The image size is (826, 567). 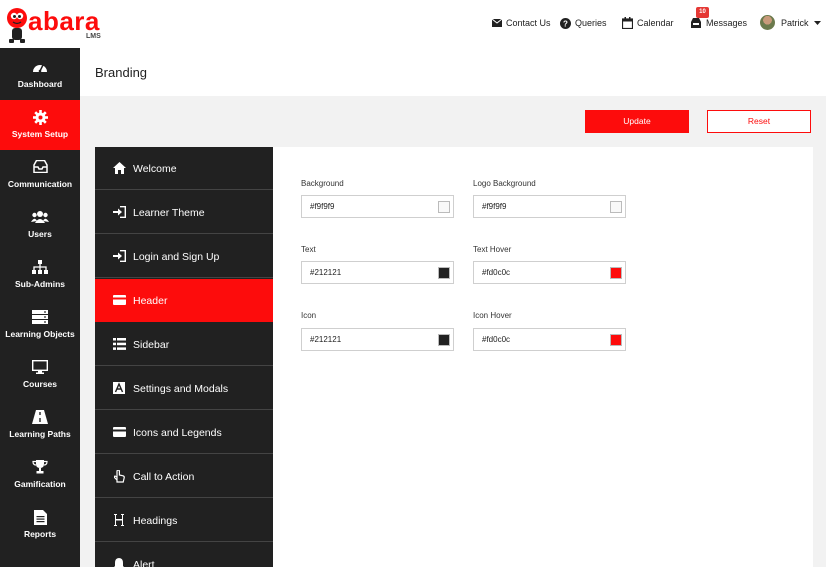 I want to click on text-value: #212121, so click(x=326, y=272).